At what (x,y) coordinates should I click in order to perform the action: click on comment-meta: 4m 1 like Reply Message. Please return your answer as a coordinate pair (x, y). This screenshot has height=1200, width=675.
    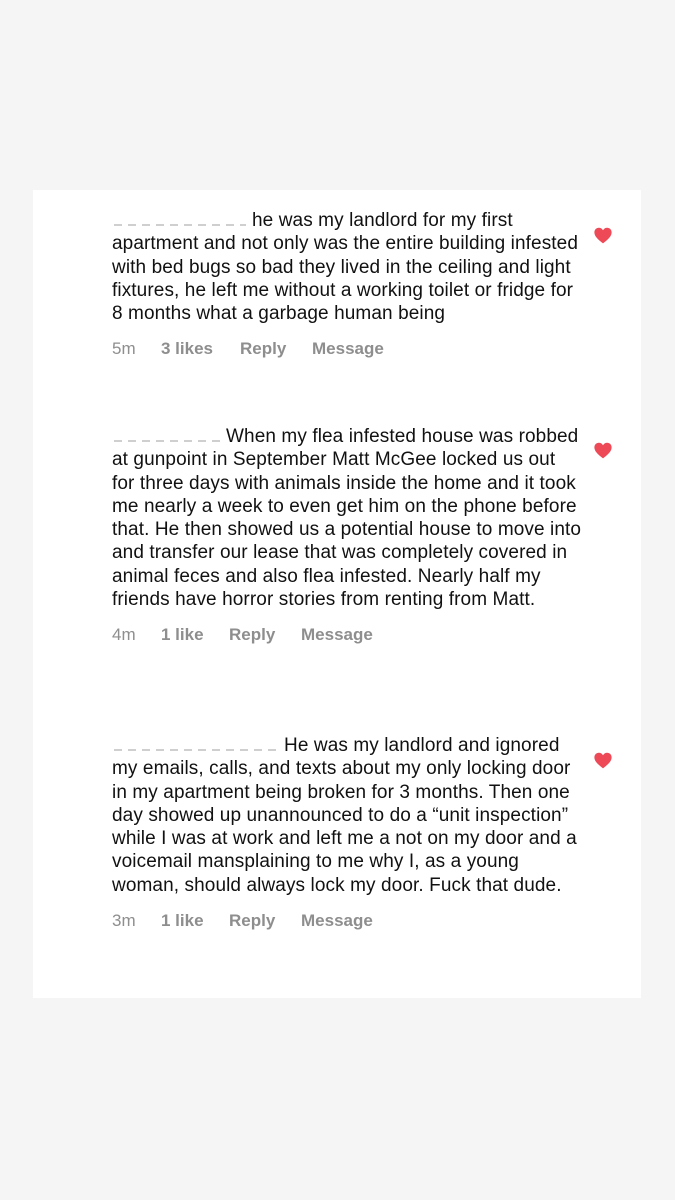
    Looking at the image, I should click on (347, 635).